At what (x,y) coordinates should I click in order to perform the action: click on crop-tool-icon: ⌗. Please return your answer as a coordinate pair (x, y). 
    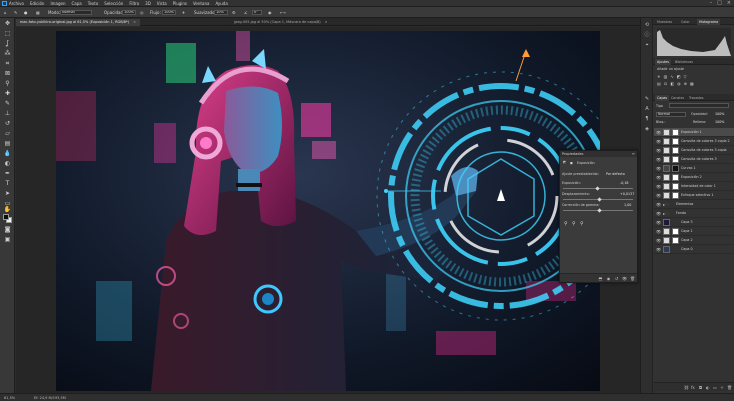
    Looking at the image, I should click on (7, 64).